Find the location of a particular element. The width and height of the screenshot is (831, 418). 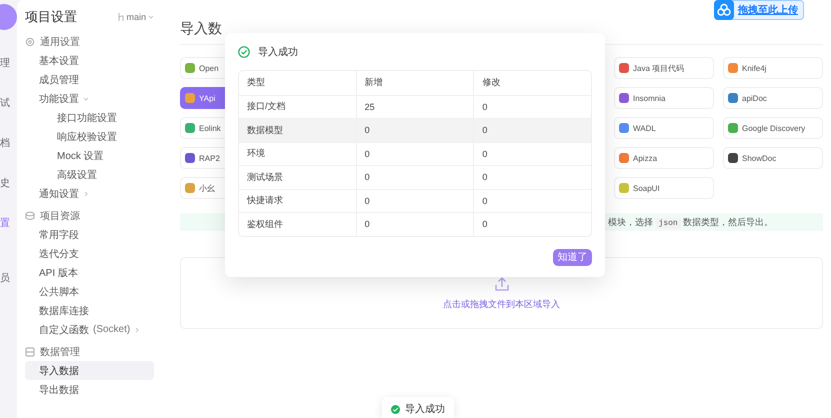

table-cell-text: 环境 is located at coordinates (256, 153).